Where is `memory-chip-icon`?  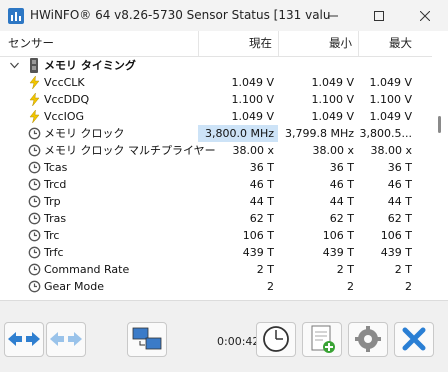
memory-chip-icon is located at coordinates (34, 65).